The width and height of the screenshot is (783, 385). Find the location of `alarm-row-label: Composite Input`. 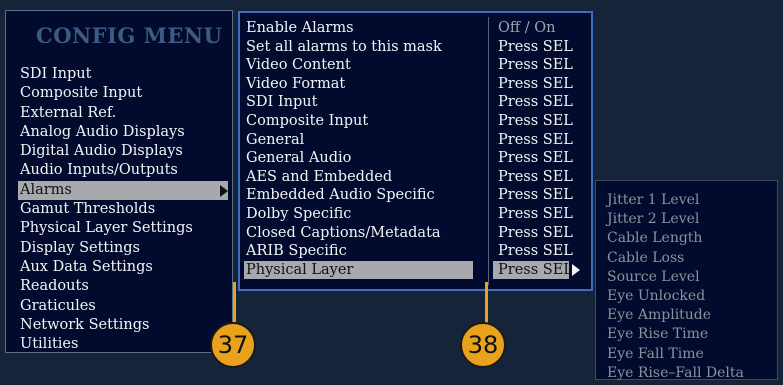

alarm-row-label: Composite Input is located at coordinates (307, 120).